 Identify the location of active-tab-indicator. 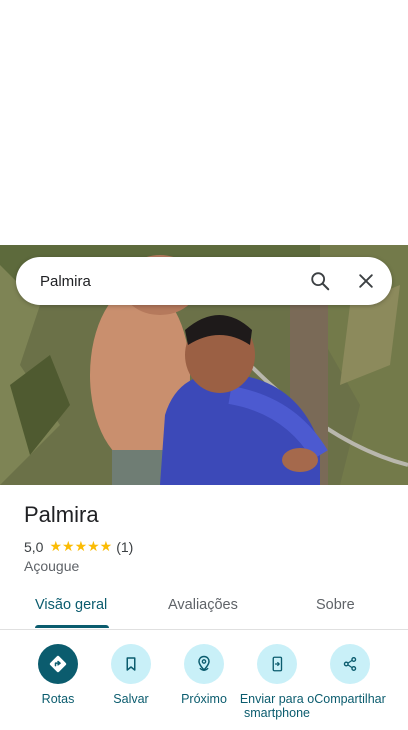
(72, 626).